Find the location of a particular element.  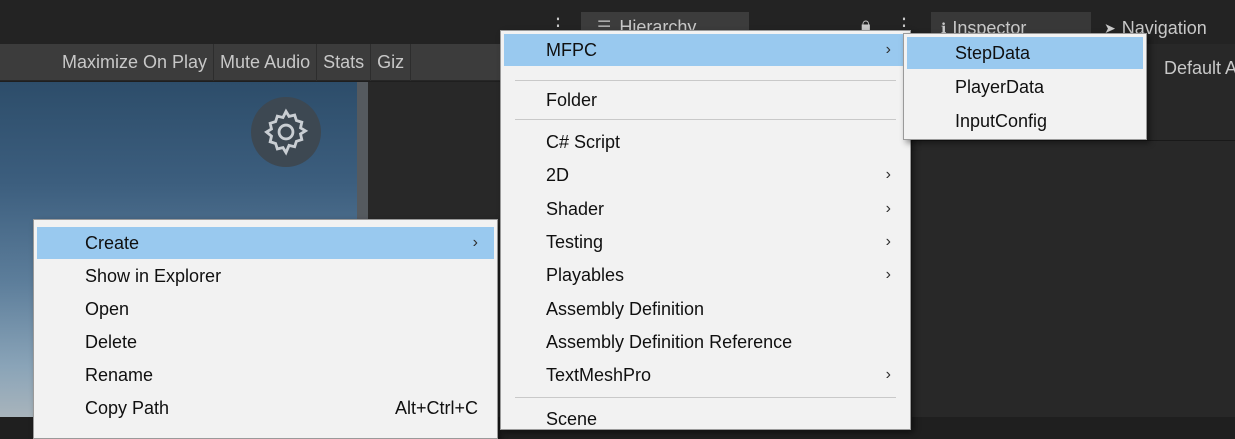

menu-item-testing: Testing › is located at coordinates (705, 242).